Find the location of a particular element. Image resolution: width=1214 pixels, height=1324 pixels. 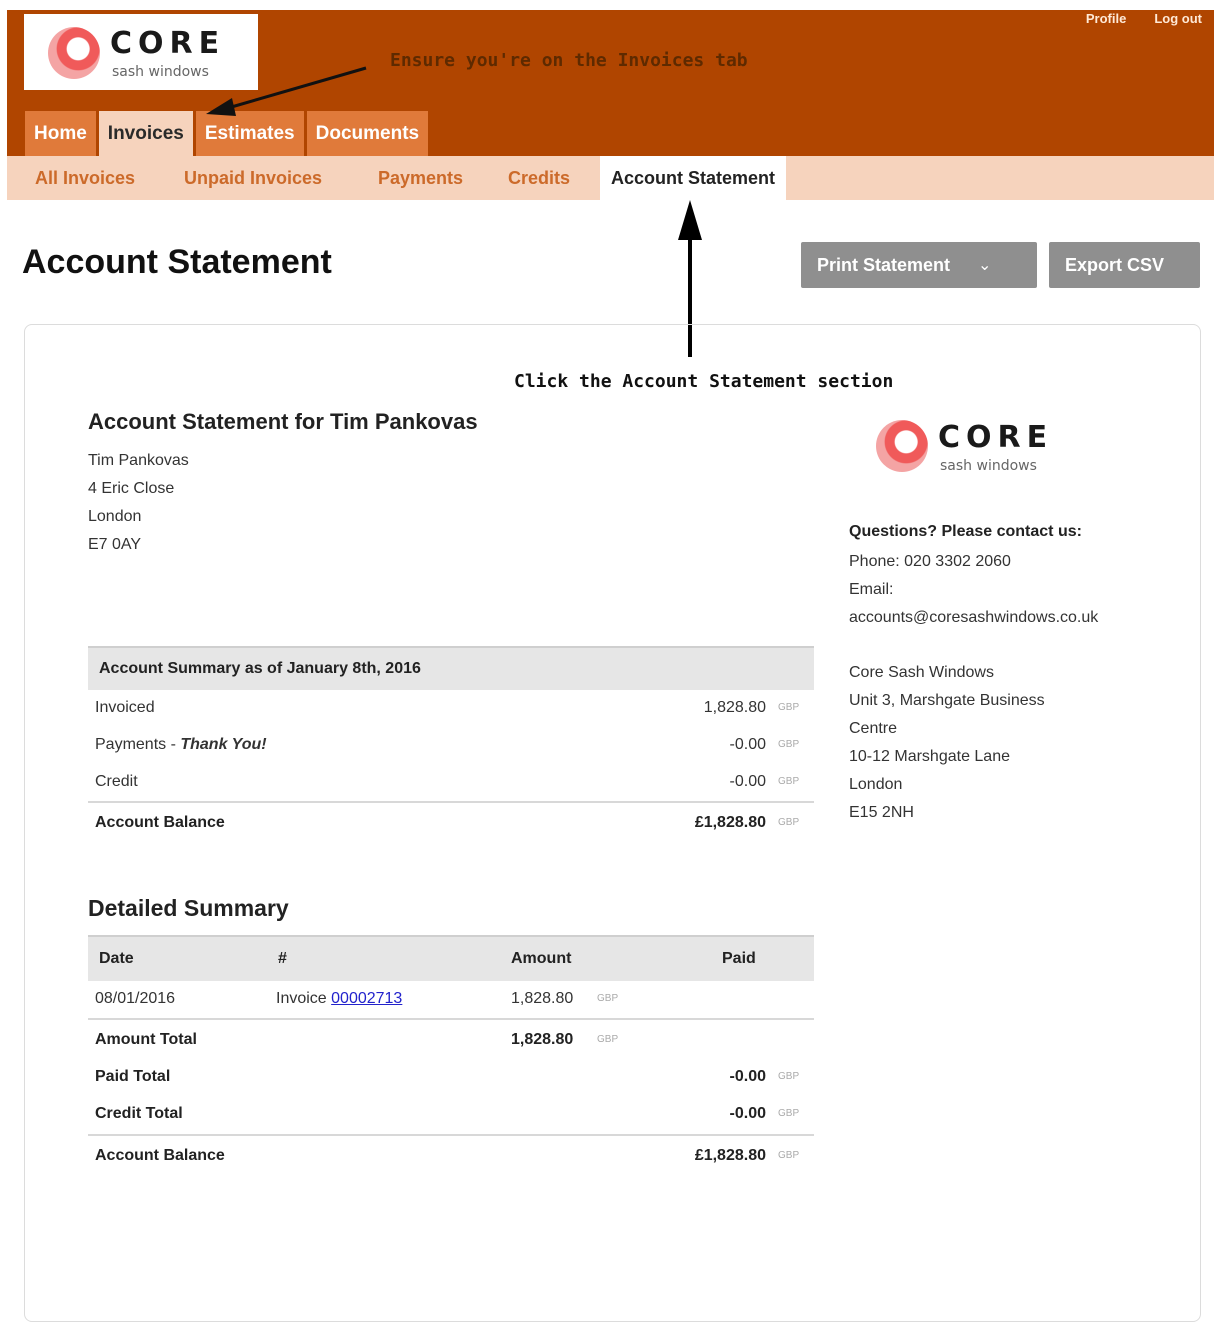

detailed-summary-heading: Detailed Summary is located at coordinates (188, 908).